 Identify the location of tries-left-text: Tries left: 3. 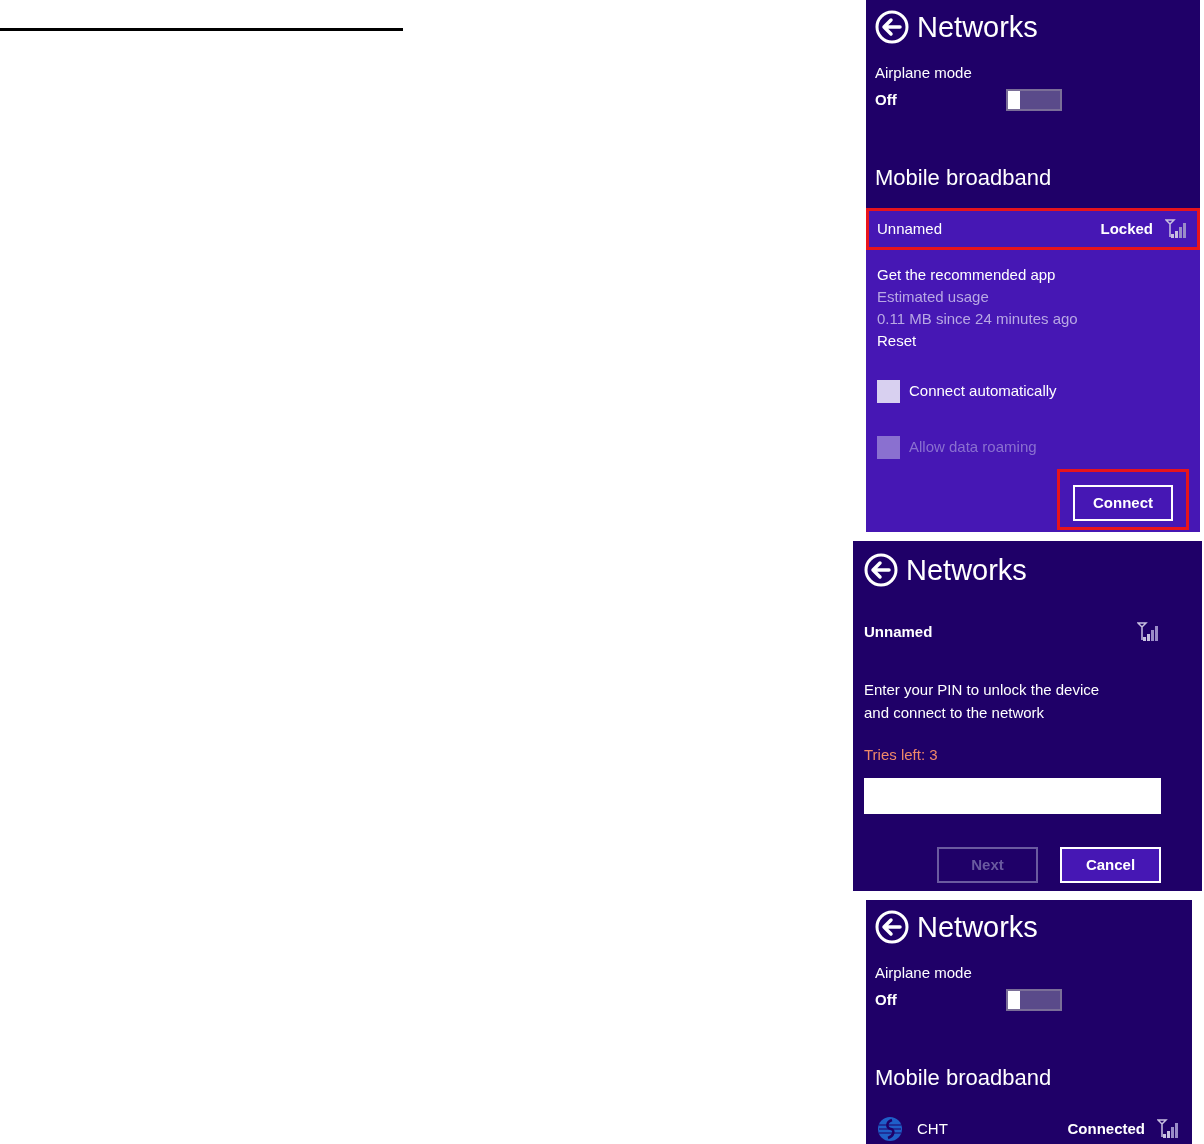
(901, 754).